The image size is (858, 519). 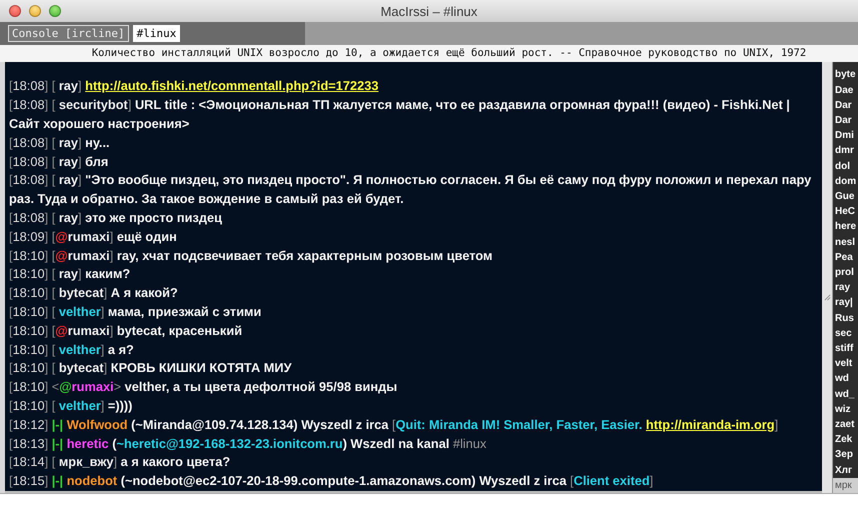 I want to click on chat-message: [18:08] [ ray] это же просто пиздец, so click(x=116, y=218).